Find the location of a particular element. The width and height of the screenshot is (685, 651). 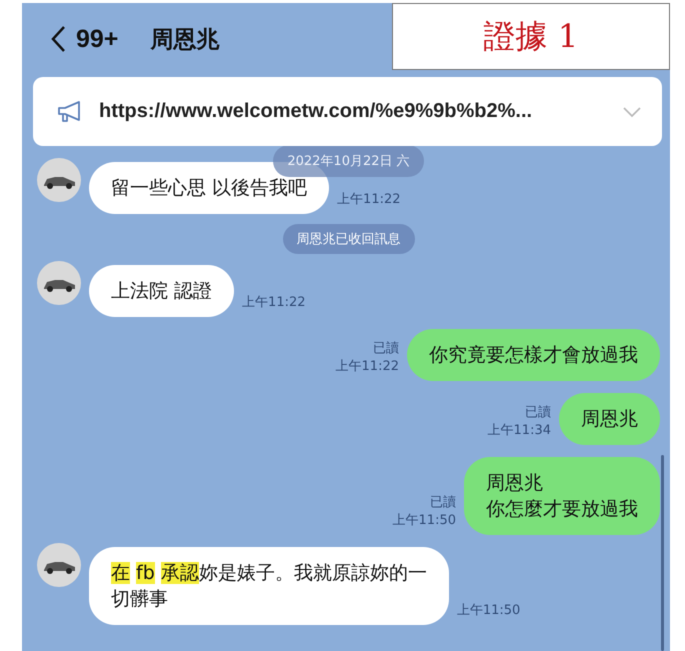

message-bubble: 周恩兆 is located at coordinates (609, 419).